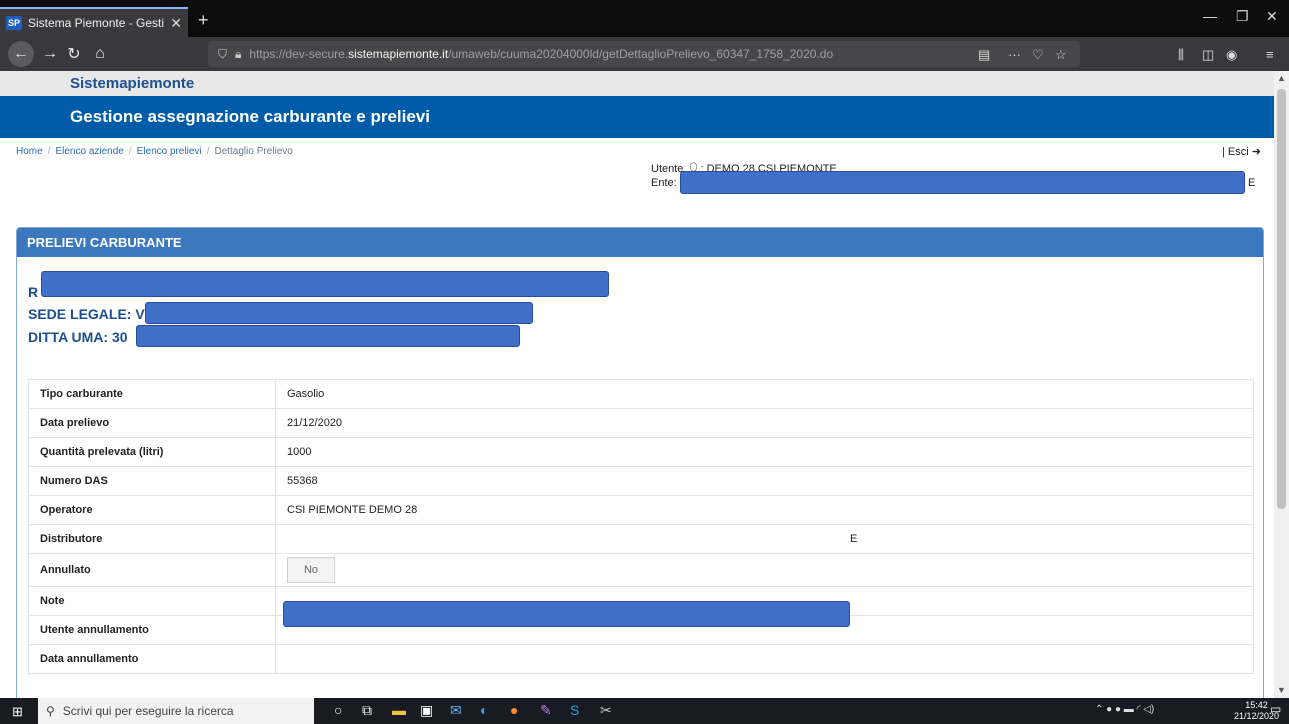  I want to click on windows-start-icon: ⊞, so click(17, 712).